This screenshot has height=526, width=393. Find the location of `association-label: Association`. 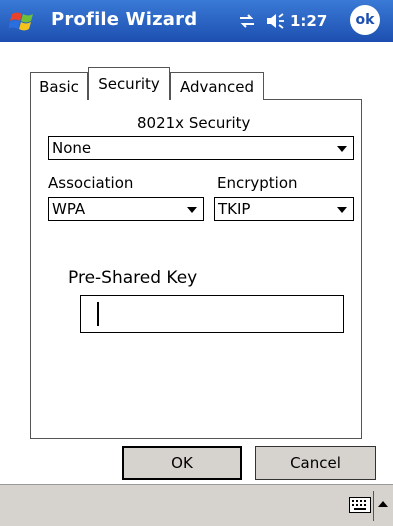

association-label: Association is located at coordinates (91, 183).